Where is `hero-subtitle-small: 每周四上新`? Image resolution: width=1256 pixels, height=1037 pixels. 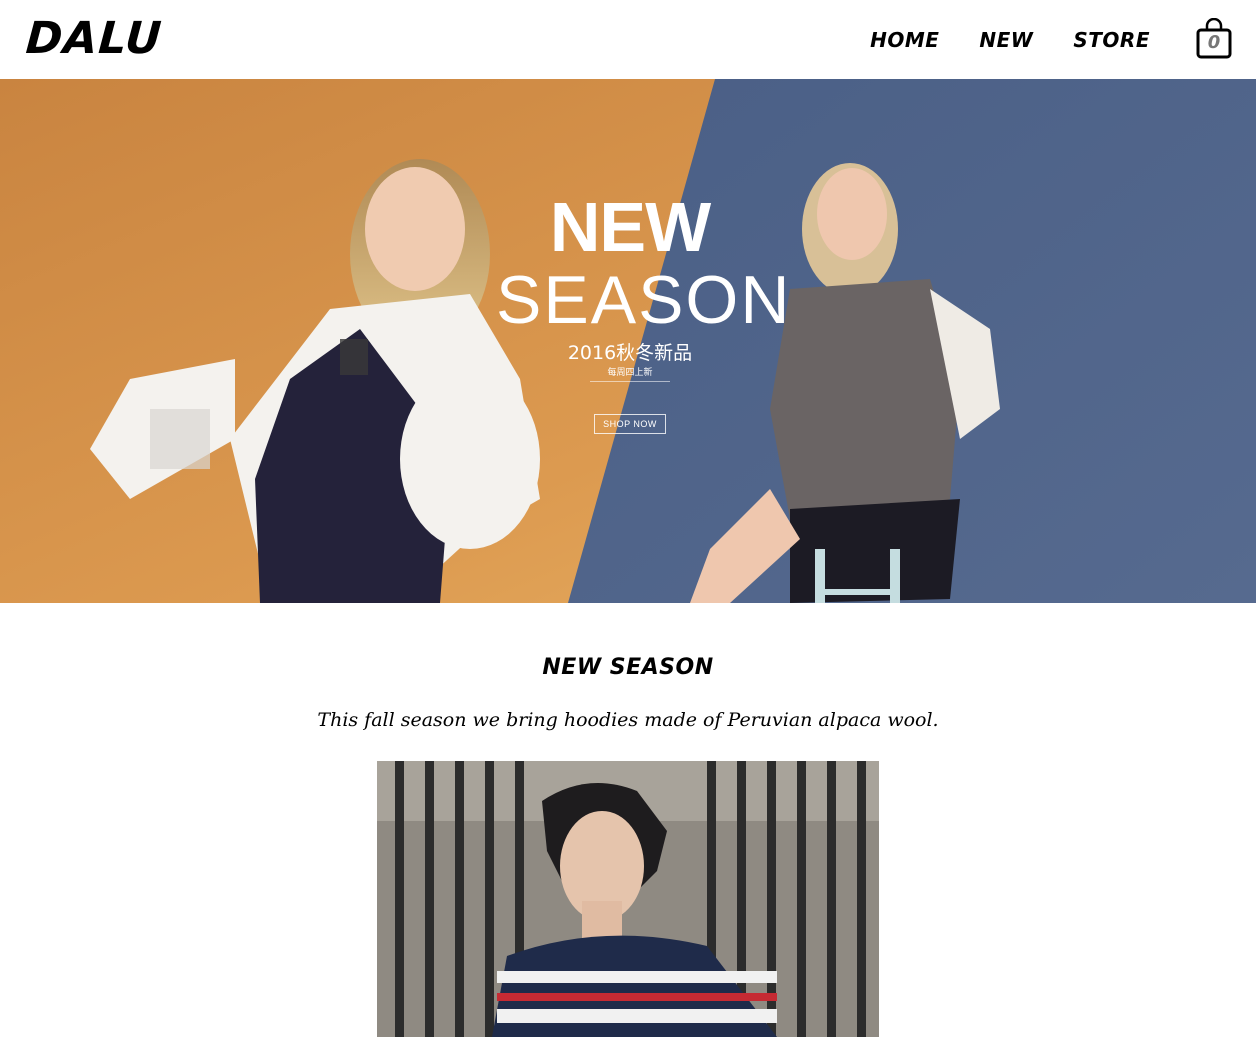 hero-subtitle-small: 每周四上新 is located at coordinates (630, 373).